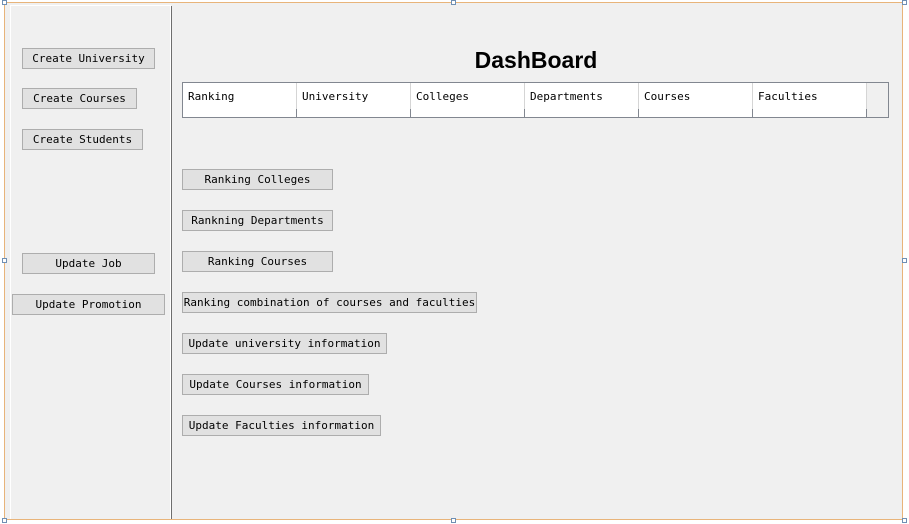 This screenshot has height=524, width=909. I want to click on resize-handle-top, so click(453, 2).